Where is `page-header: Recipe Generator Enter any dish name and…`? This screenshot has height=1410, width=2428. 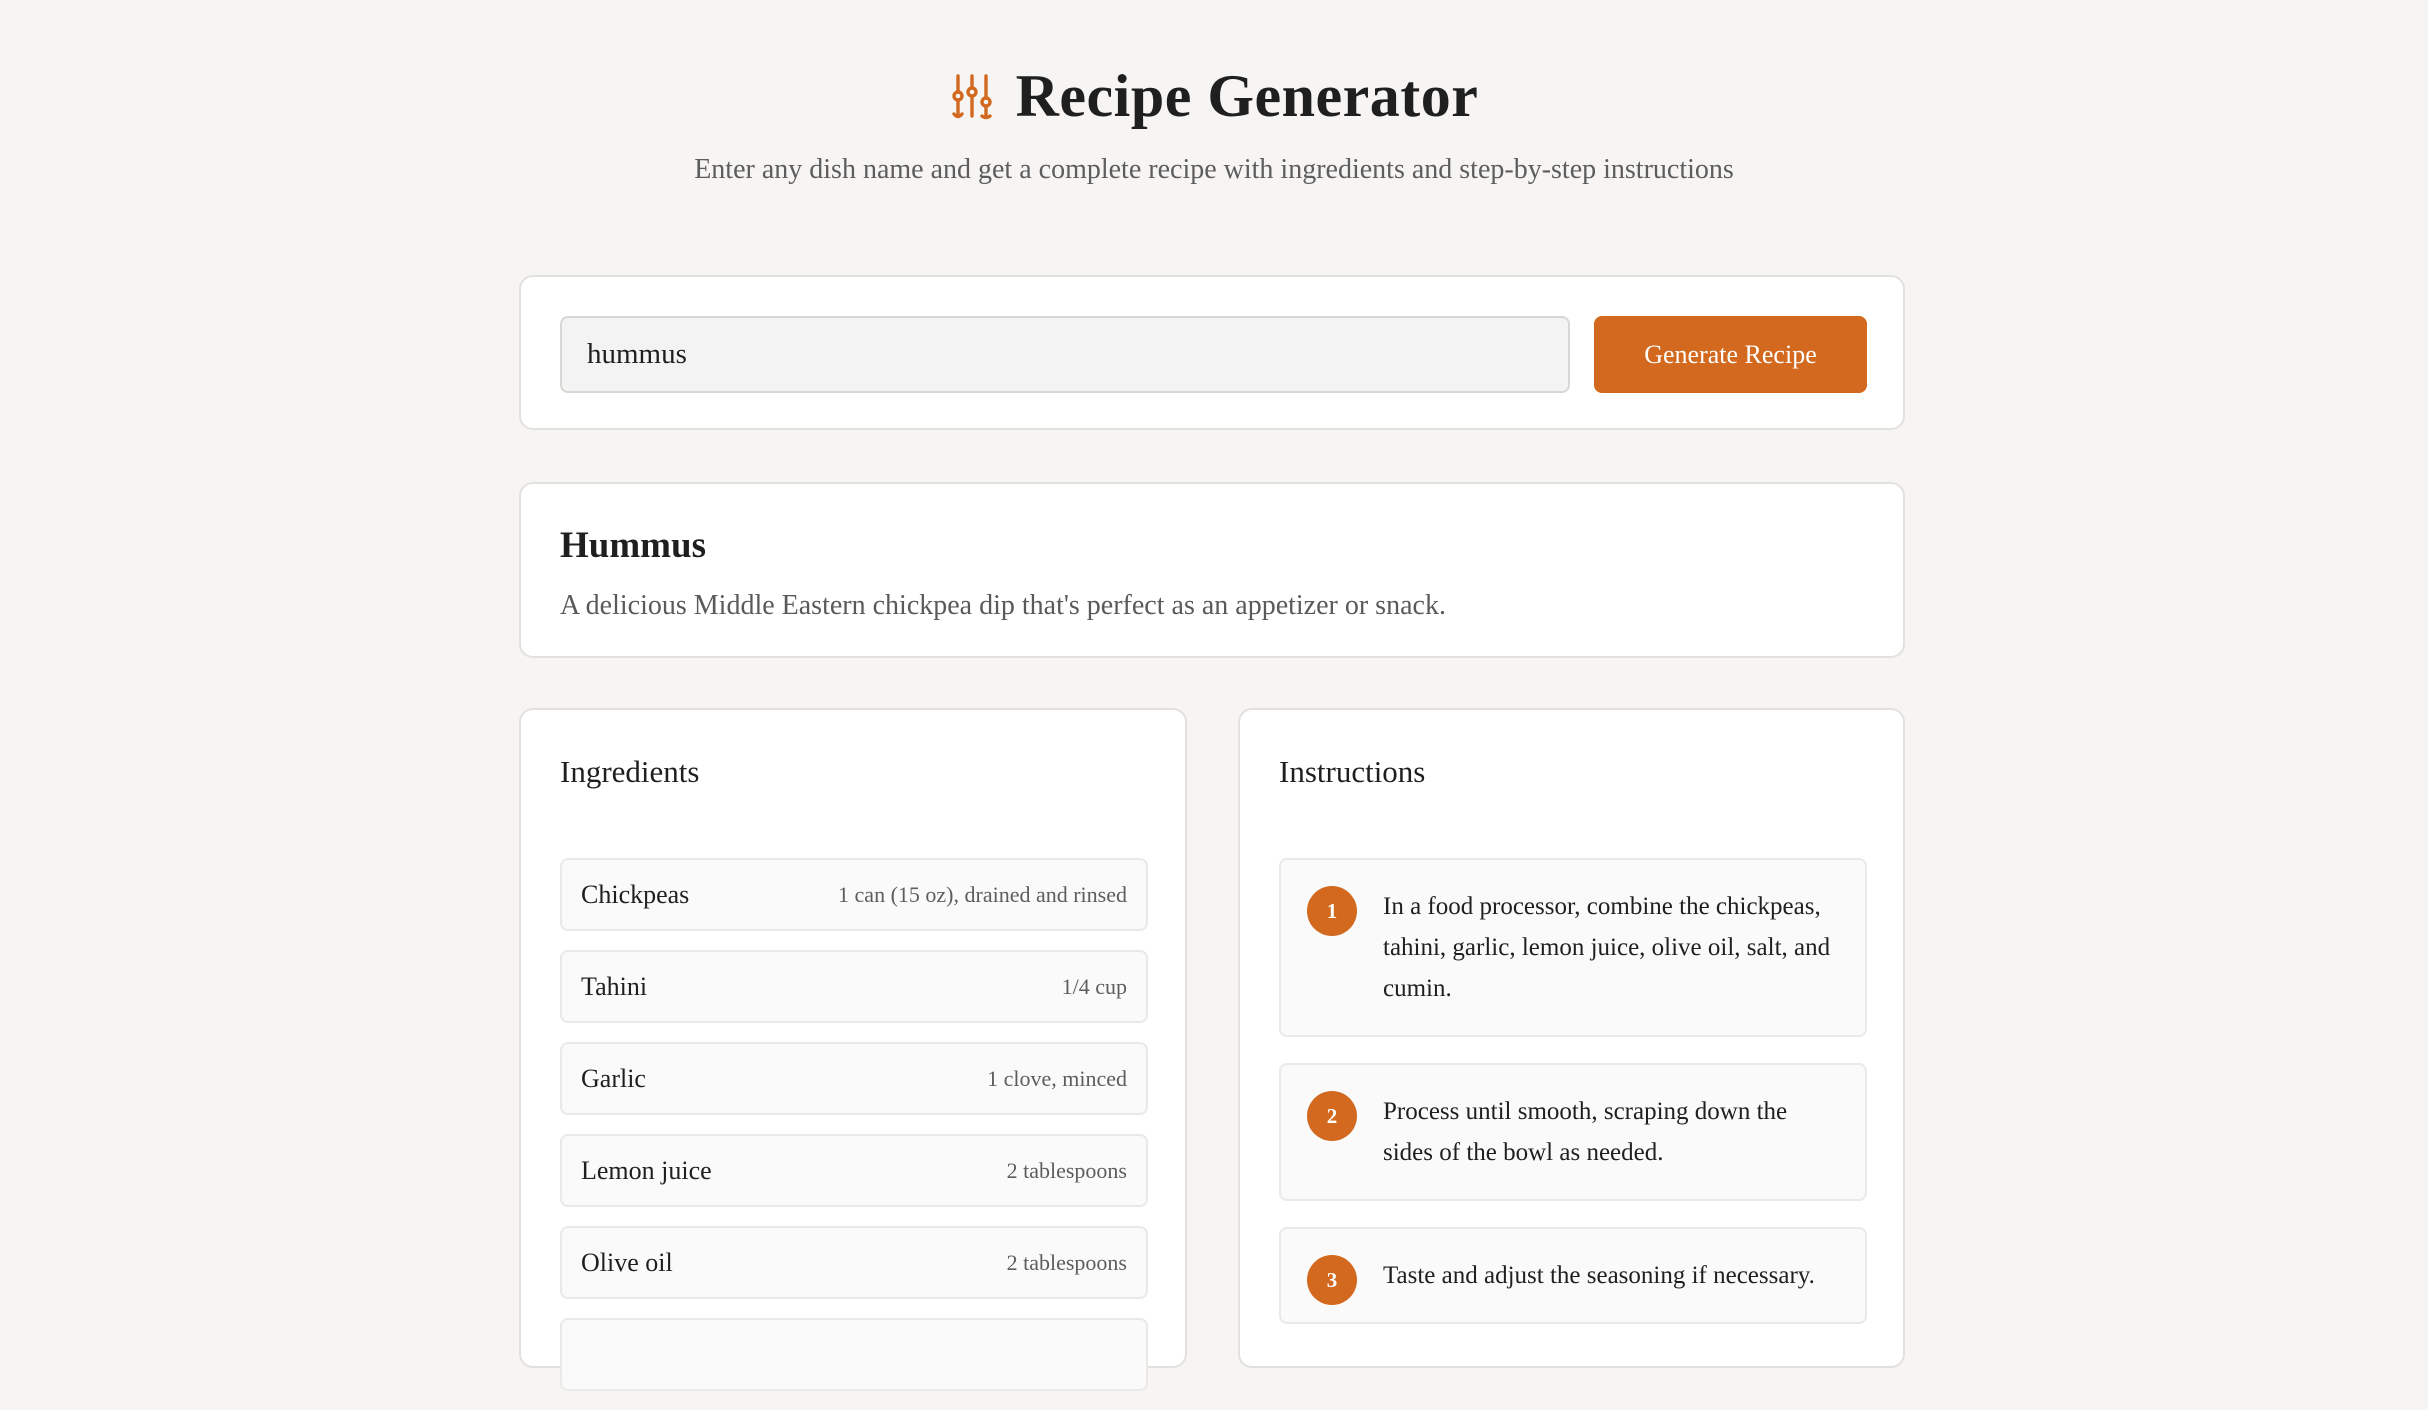 page-header: Recipe Generator Enter any dish name and… is located at coordinates (1214, 121).